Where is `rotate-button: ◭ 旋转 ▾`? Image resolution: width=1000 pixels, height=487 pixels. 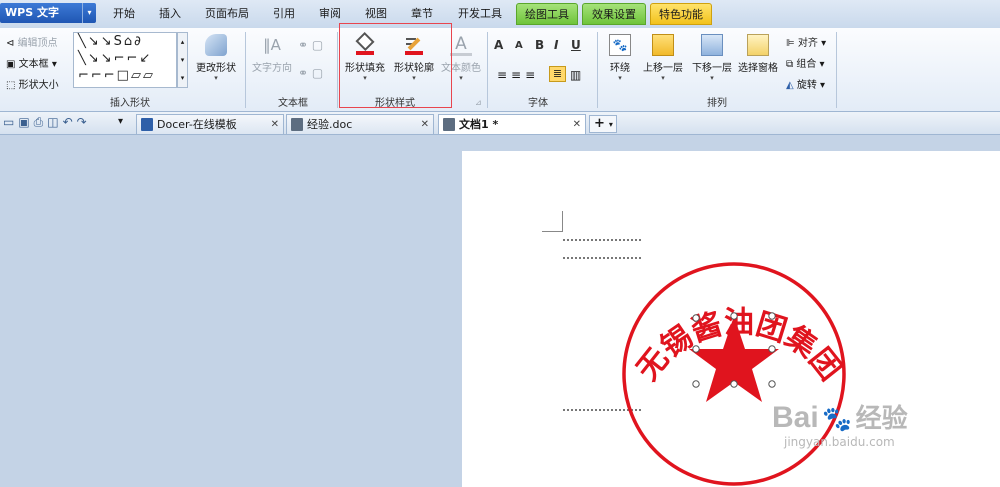
rotate-button: ◭ 旋转 ▾ is located at coordinates (805, 83).